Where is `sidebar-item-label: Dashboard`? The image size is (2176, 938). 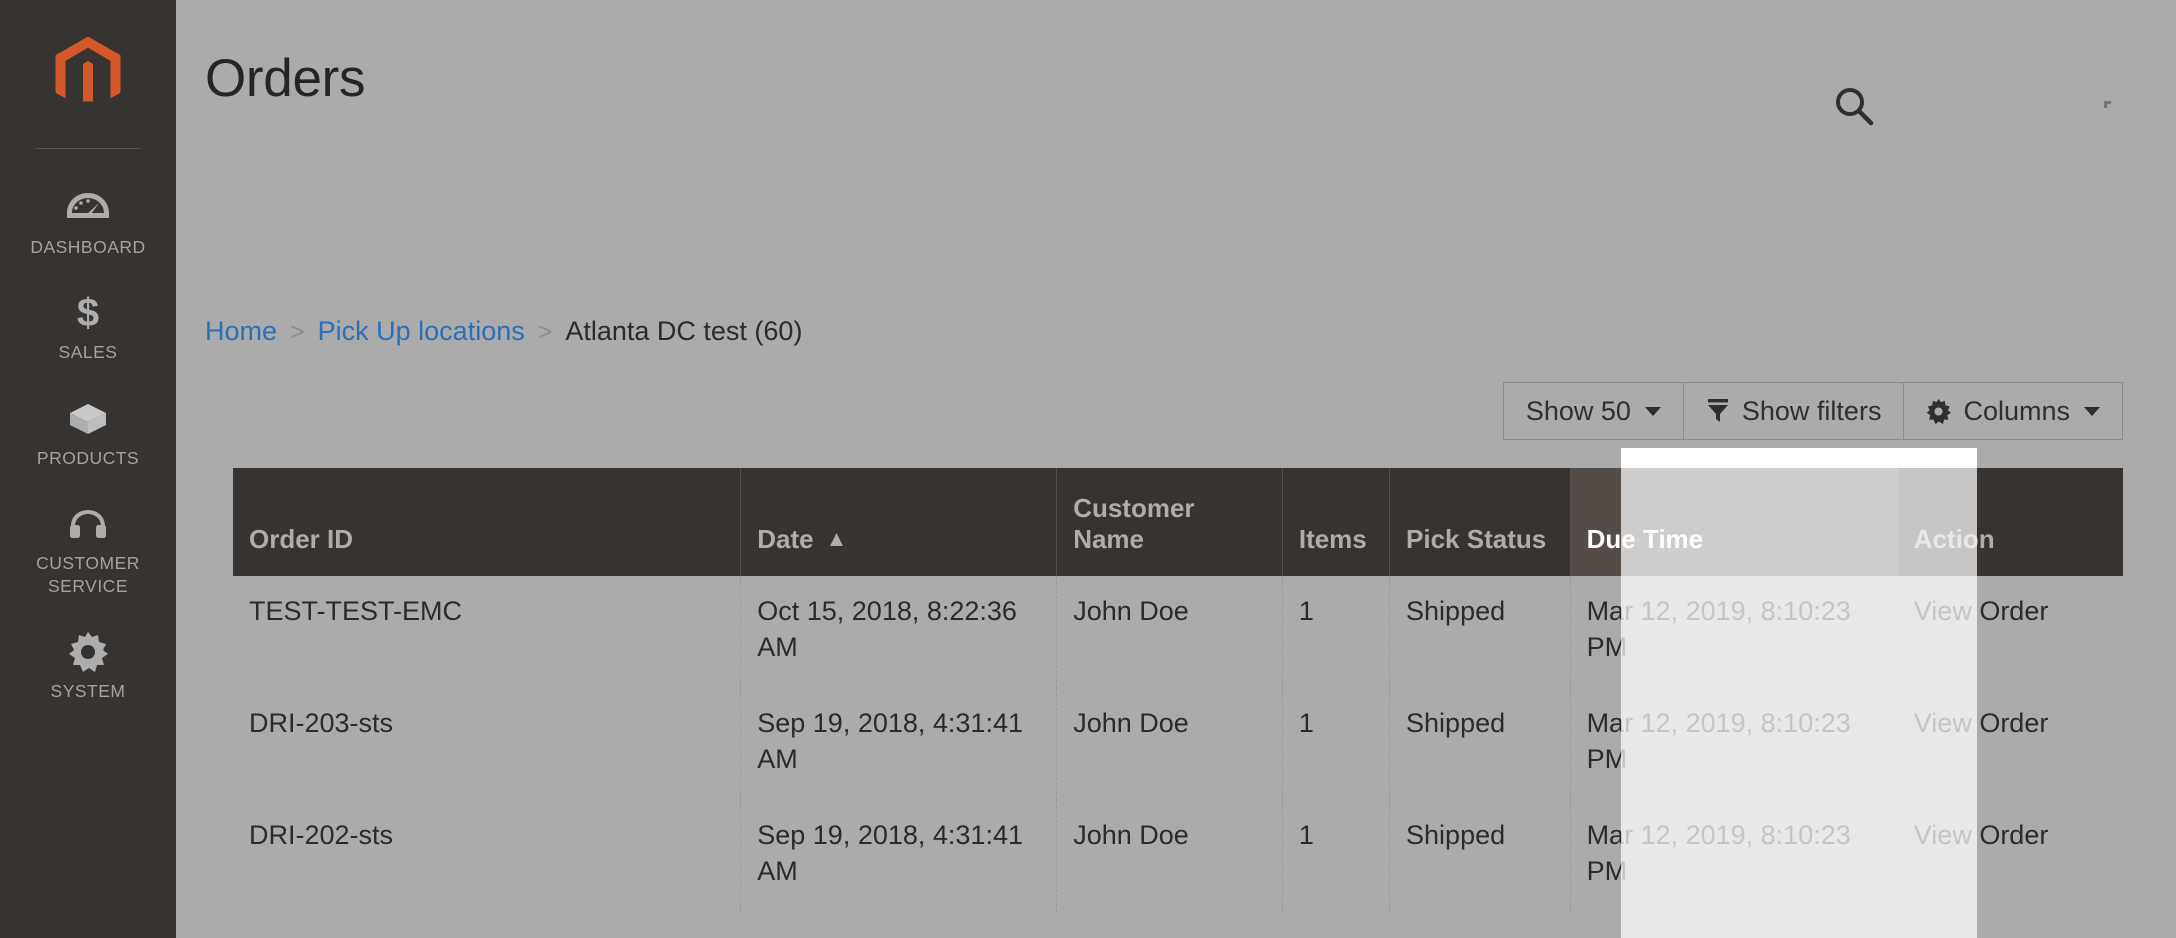
sidebar-item-label: Dashboard is located at coordinates (88, 247).